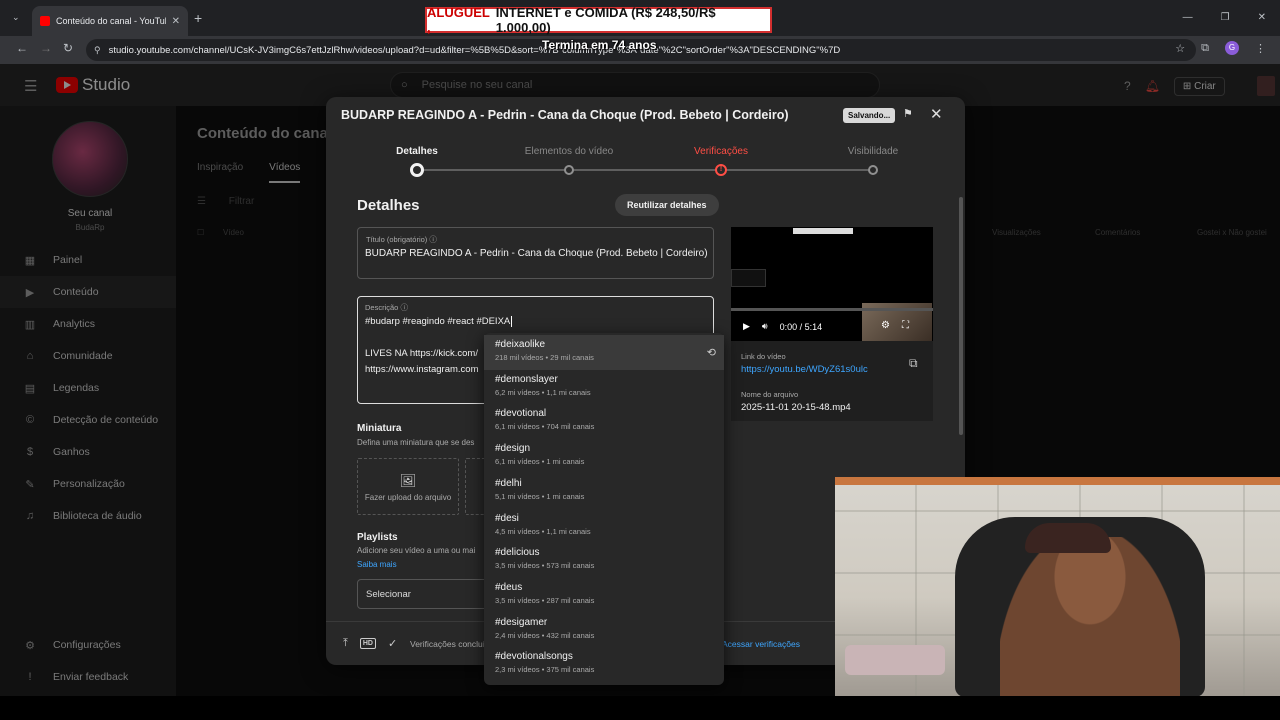 Image resolution: width=1280 pixels, height=720 pixels. I want to click on upload-label: Fazer upload do arquivo, so click(408, 497).